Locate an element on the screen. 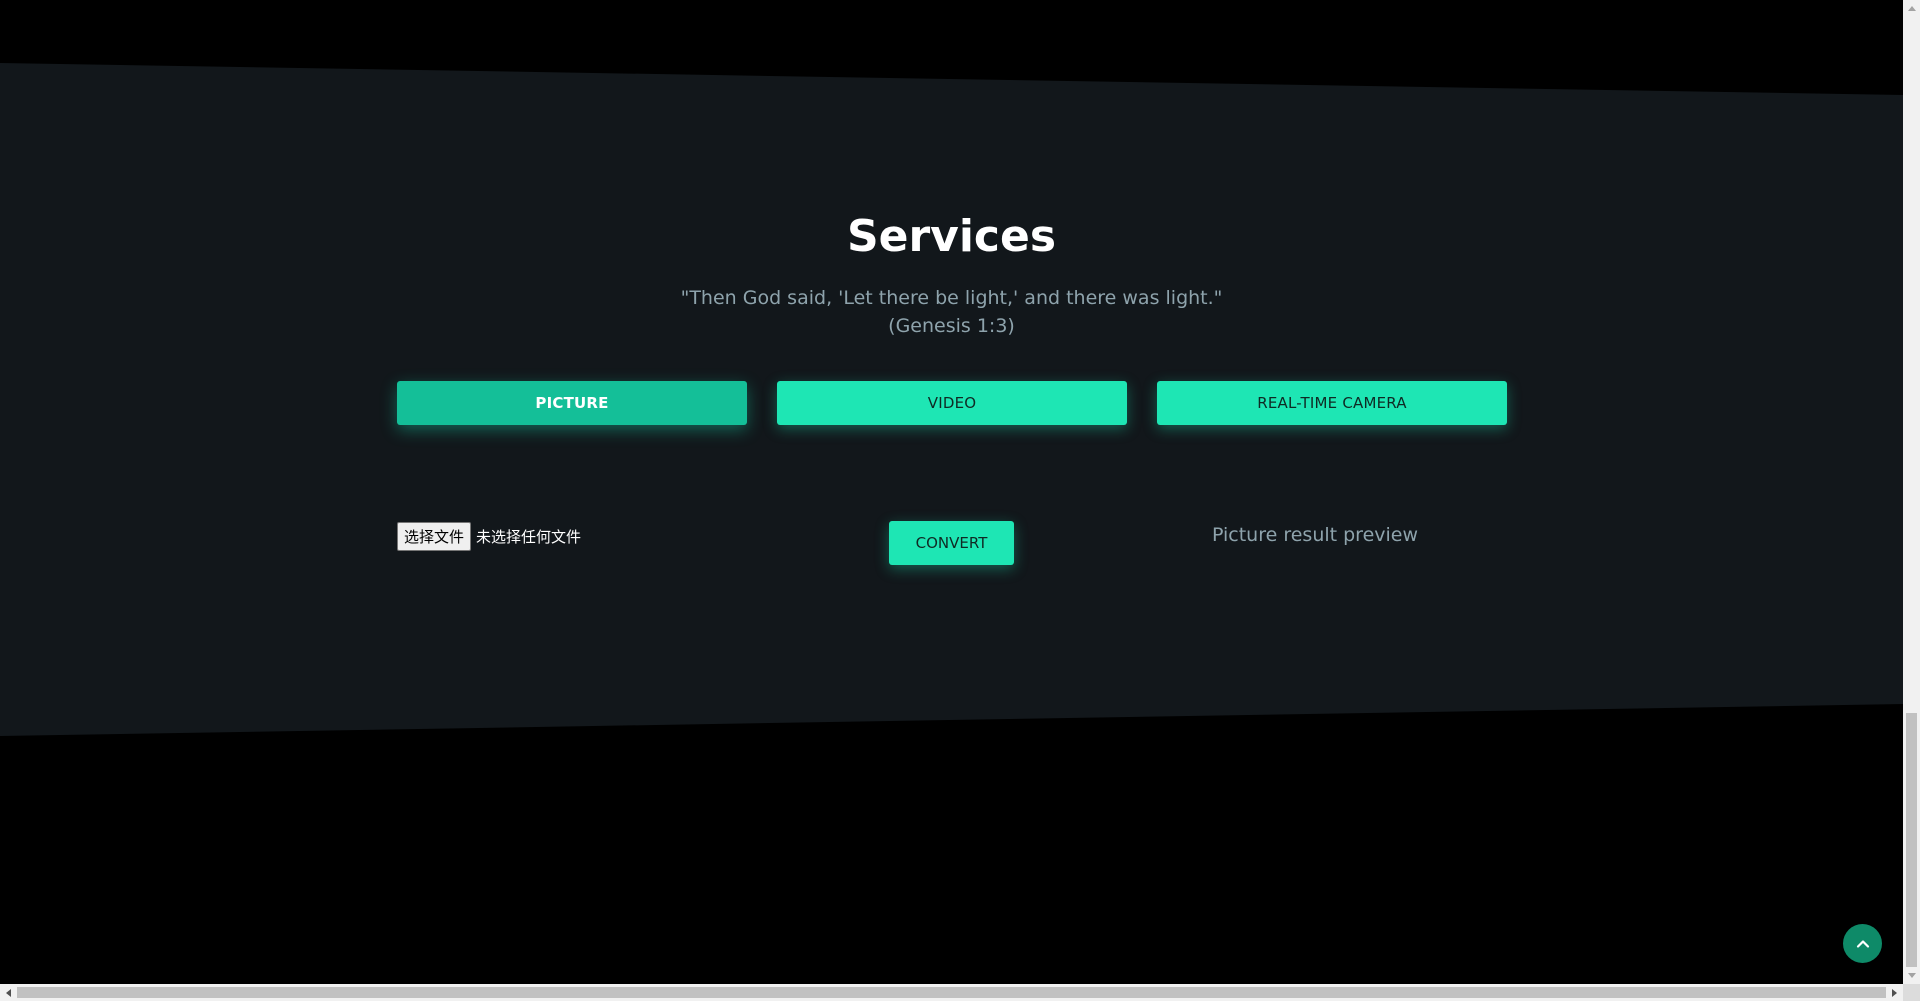  scrollbar-corner is located at coordinates (1911, 992).